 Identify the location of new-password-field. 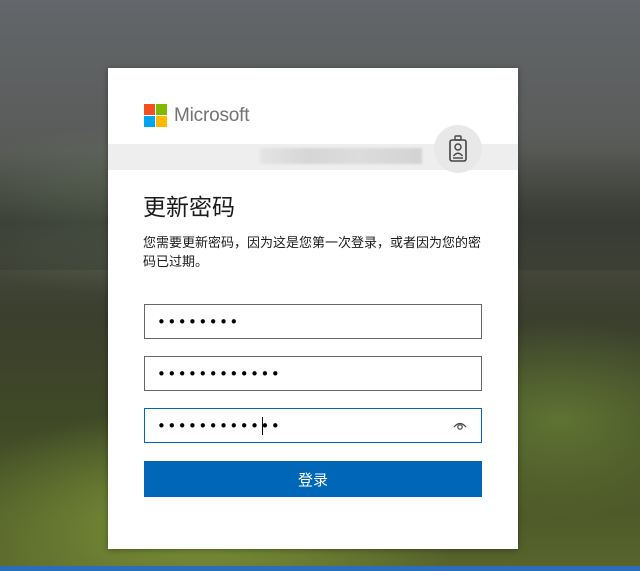
(313, 373).